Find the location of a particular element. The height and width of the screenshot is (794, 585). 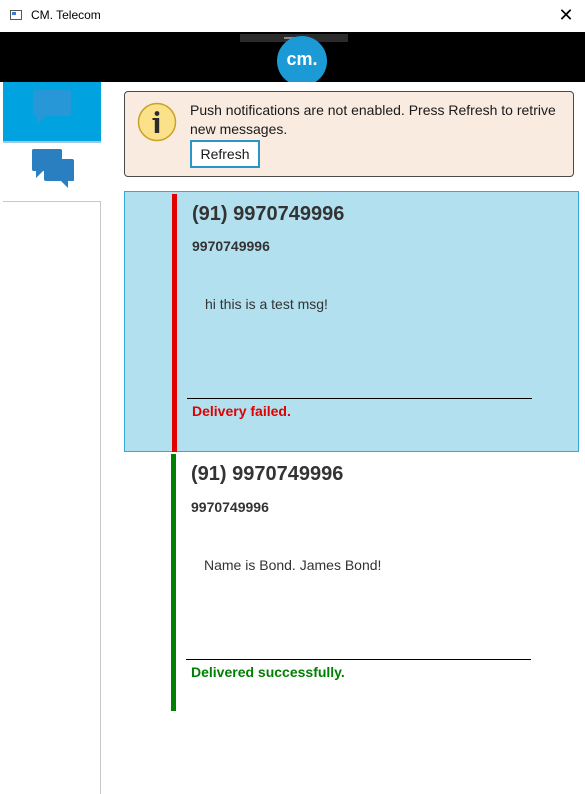

message-text: hi this is a test msg! is located at coordinates (266, 304).